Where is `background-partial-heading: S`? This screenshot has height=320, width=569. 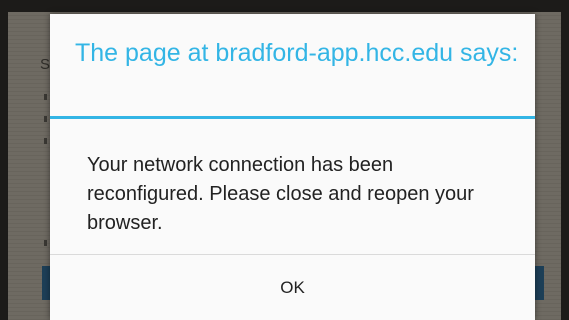
background-partial-heading: S is located at coordinates (45, 64).